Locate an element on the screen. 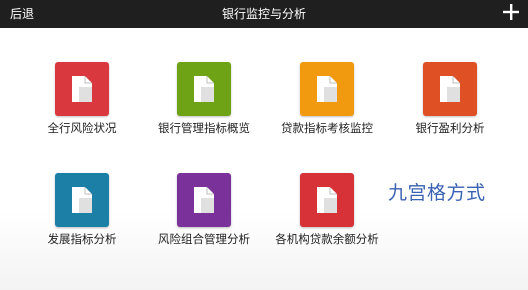  tile-label: 银行盈利分析 is located at coordinates (450, 128).